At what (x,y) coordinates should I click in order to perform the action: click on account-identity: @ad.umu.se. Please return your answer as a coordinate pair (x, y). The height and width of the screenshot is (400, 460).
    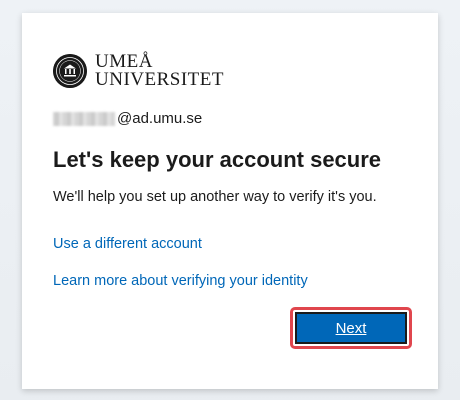
    Looking at the image, I should click on (127, 118).